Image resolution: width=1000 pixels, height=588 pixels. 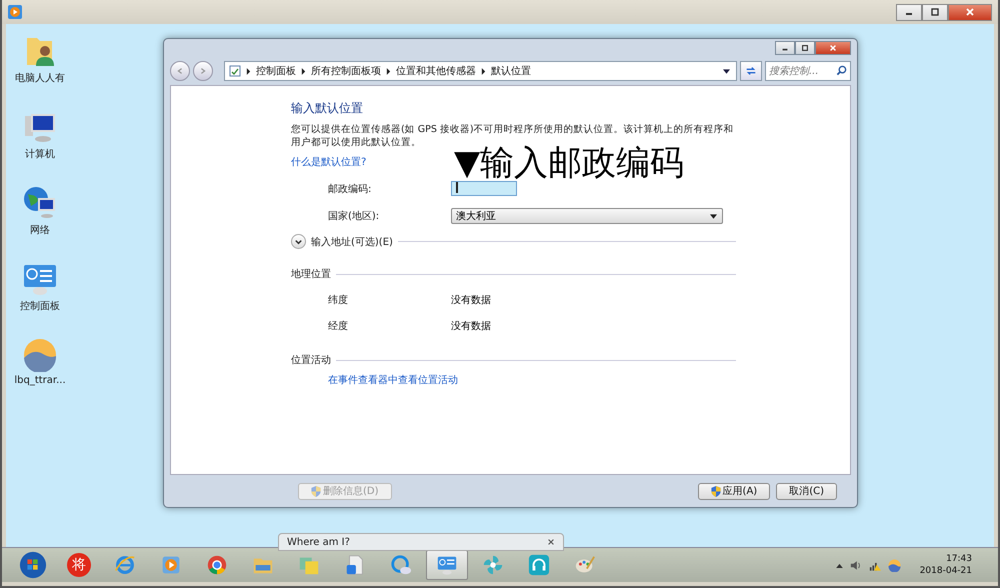 I want to click on field-label: 国家(地区):, so click(x=354, y=216).